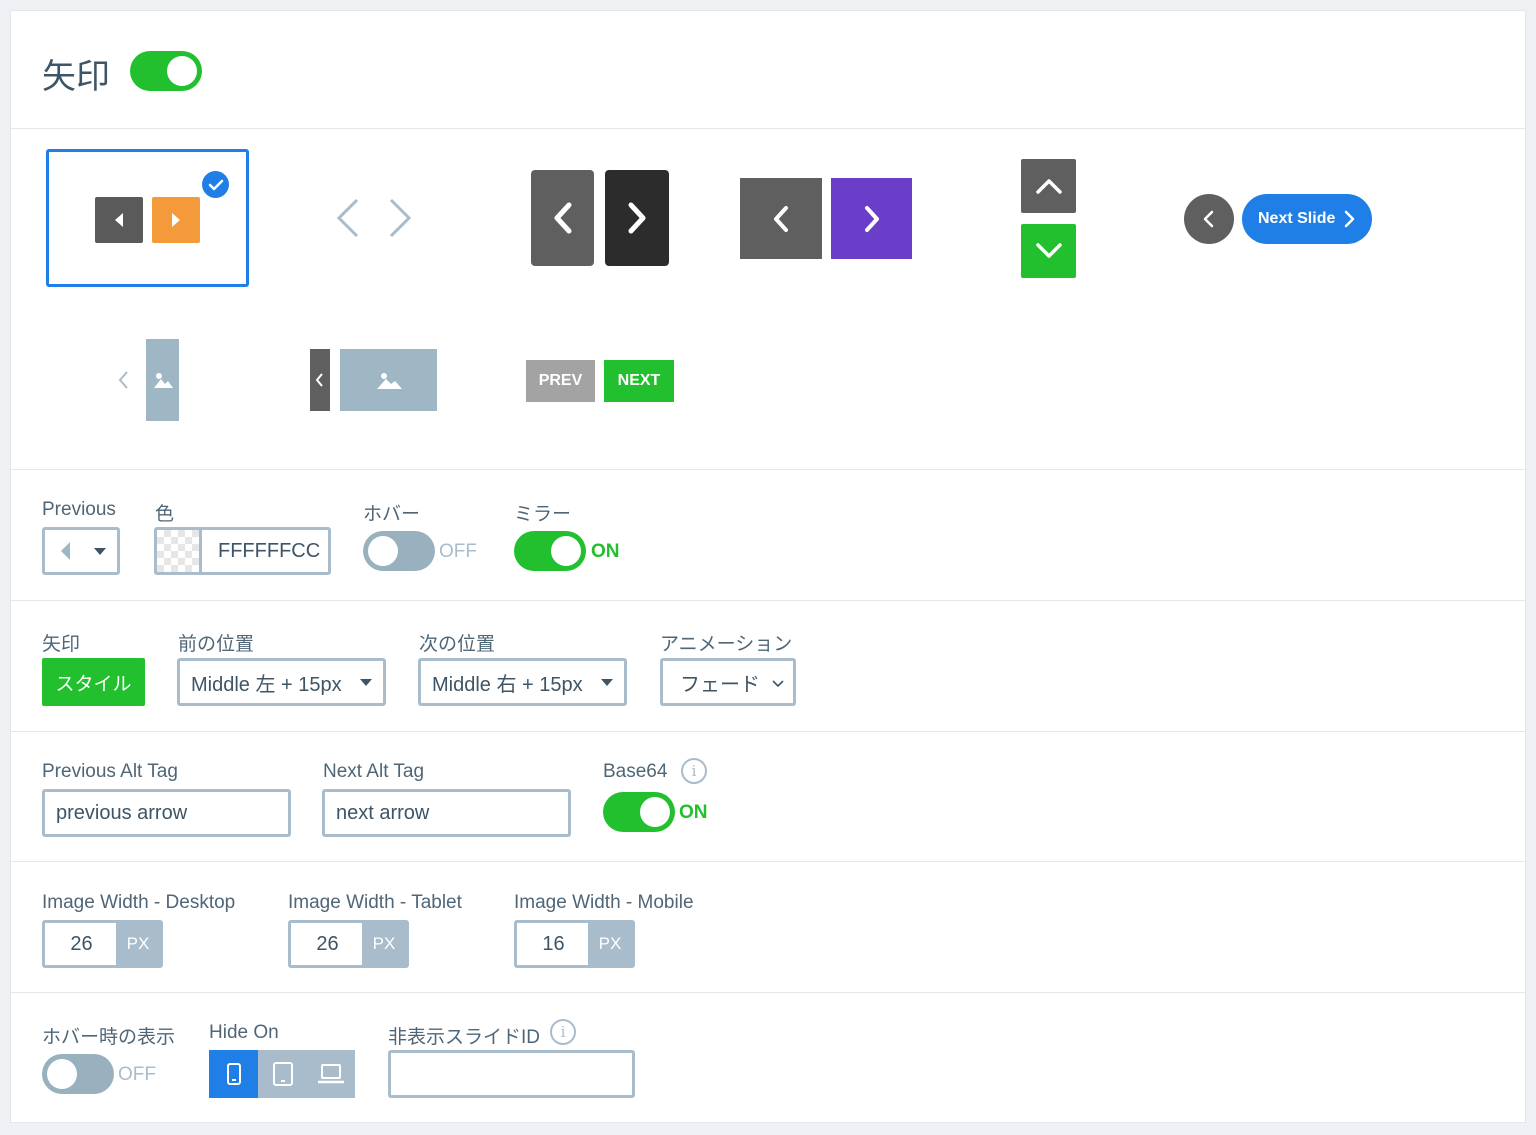 The image size is (1536, 1135). I want to click on hide-on-label: Hide On, so click(244, 1032).